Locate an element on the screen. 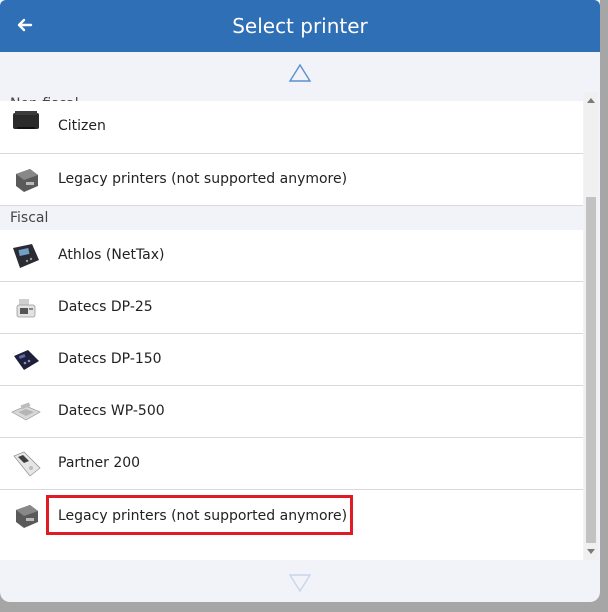 This screenshot has height=612, width=608. scrollbar-up-arrow-icon is located at coordinates (591, 100).